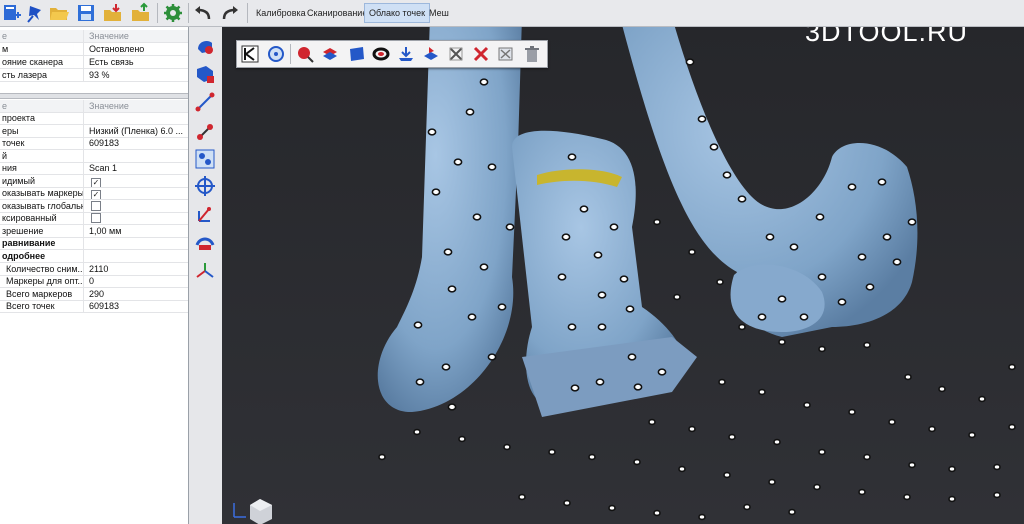 The width and height of the screenshot is (1024, 524). Describe the element at coordinates (137, 231) in the screenshot. I see `property-value: 1,00 мм` at that location.